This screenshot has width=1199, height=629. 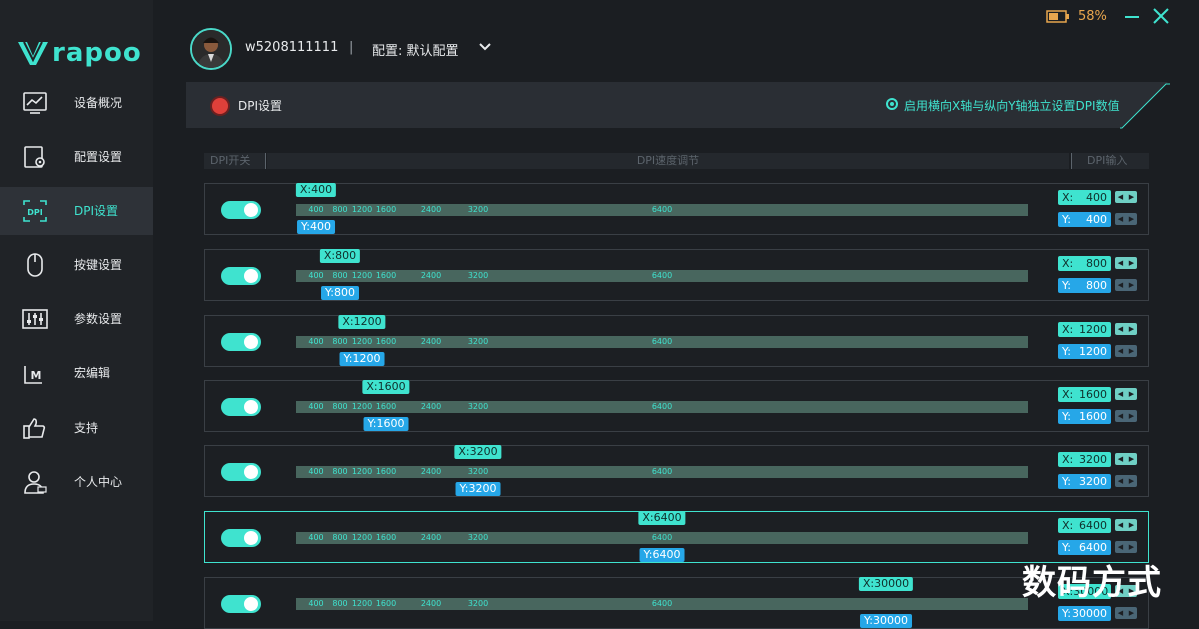 I want to click on dpi-row: 400 800 1200 1600 2400 3200 6400 X:400 Y:400 X, so click(x=676, y=209).